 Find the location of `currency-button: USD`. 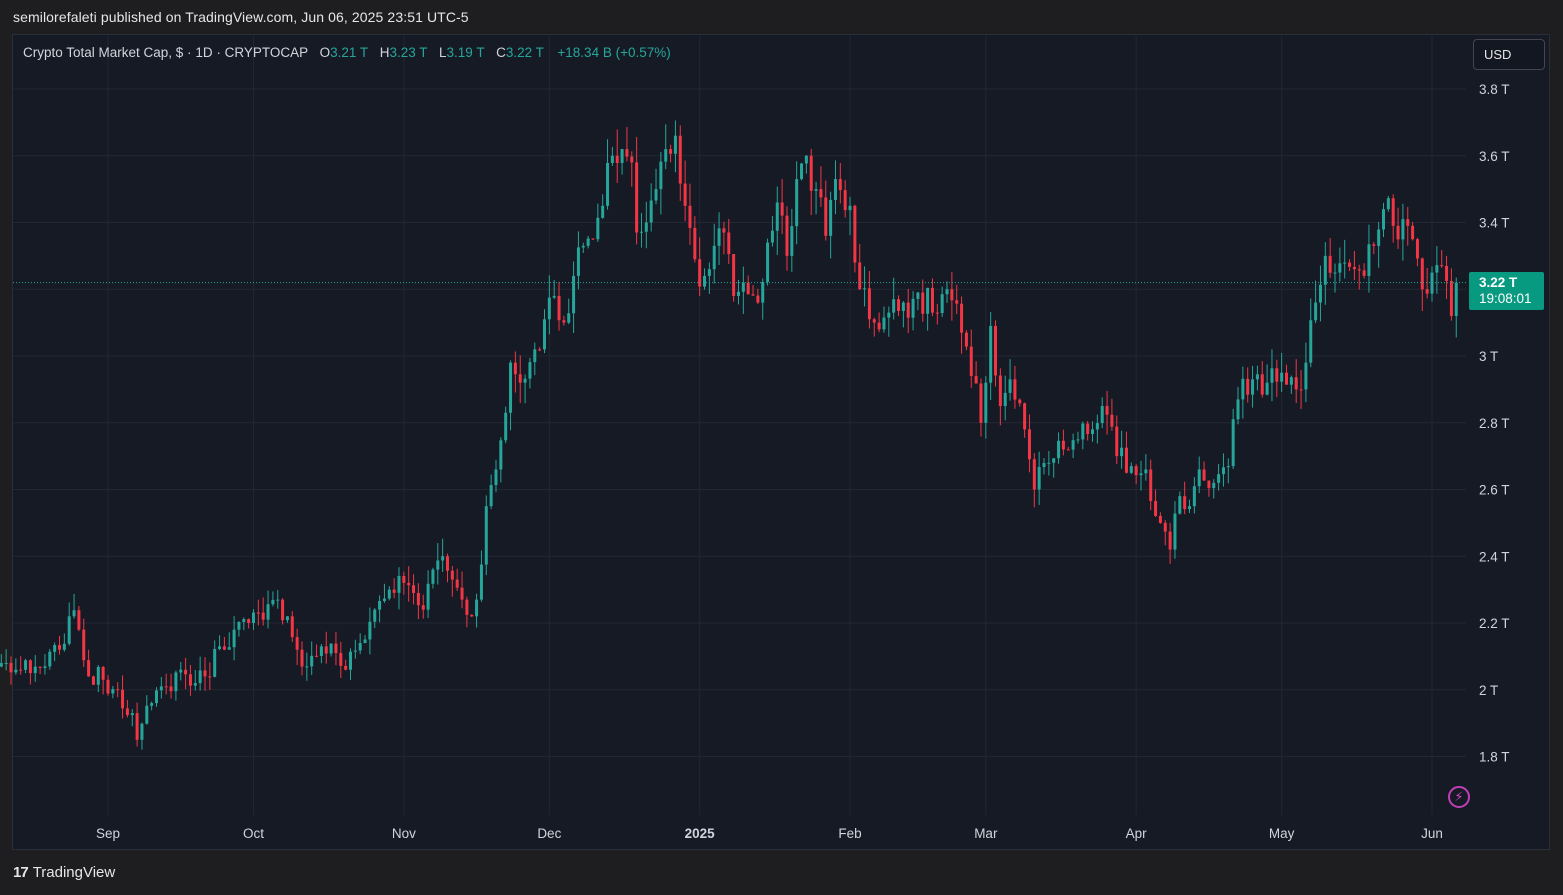

currency-button: USD is located at coordinates (1509, 54).